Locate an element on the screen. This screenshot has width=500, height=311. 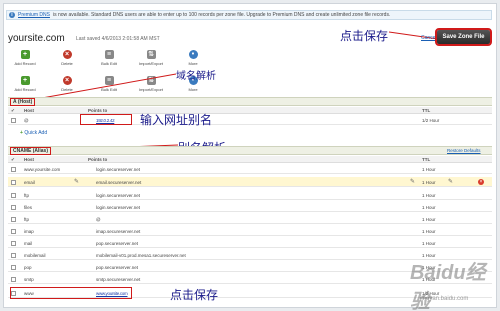
row-points-to: imap.secureserver.net is located at coordinates (118, 231).